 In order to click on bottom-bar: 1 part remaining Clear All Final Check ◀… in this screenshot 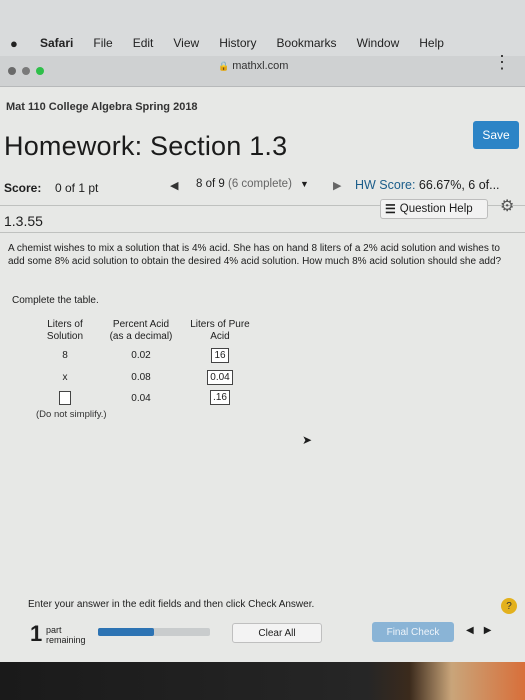, I will do `click(262, 633)`.